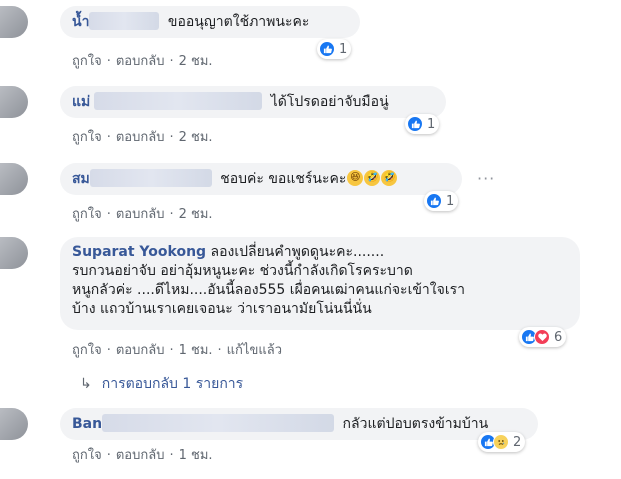 The image size is (621, 479). What do you see at coordinates (415, 424) in the screenshot?
I see `comment-text: กลัวแต่ปอบตรงข้ามบ้าน` at bounding box center [415, 424].